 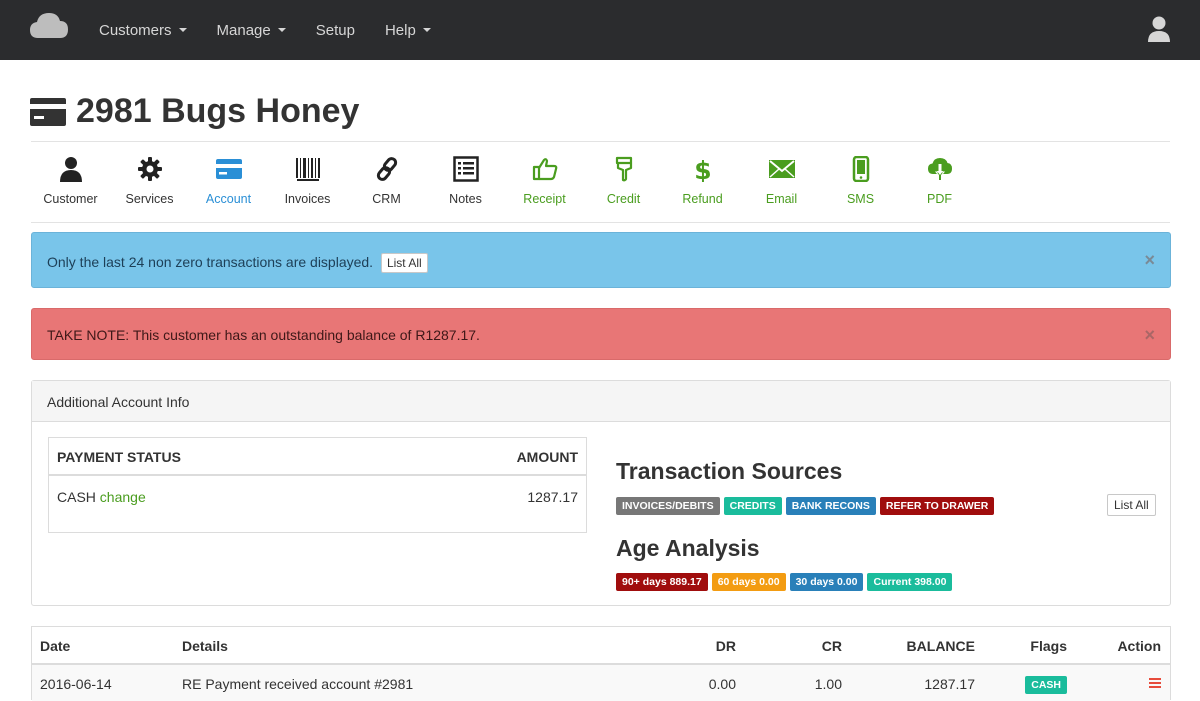 What do you see at coordinates (400, 30) in the screenshot?
I see `nav-help-label: Help` at bounding box center [400, 30].